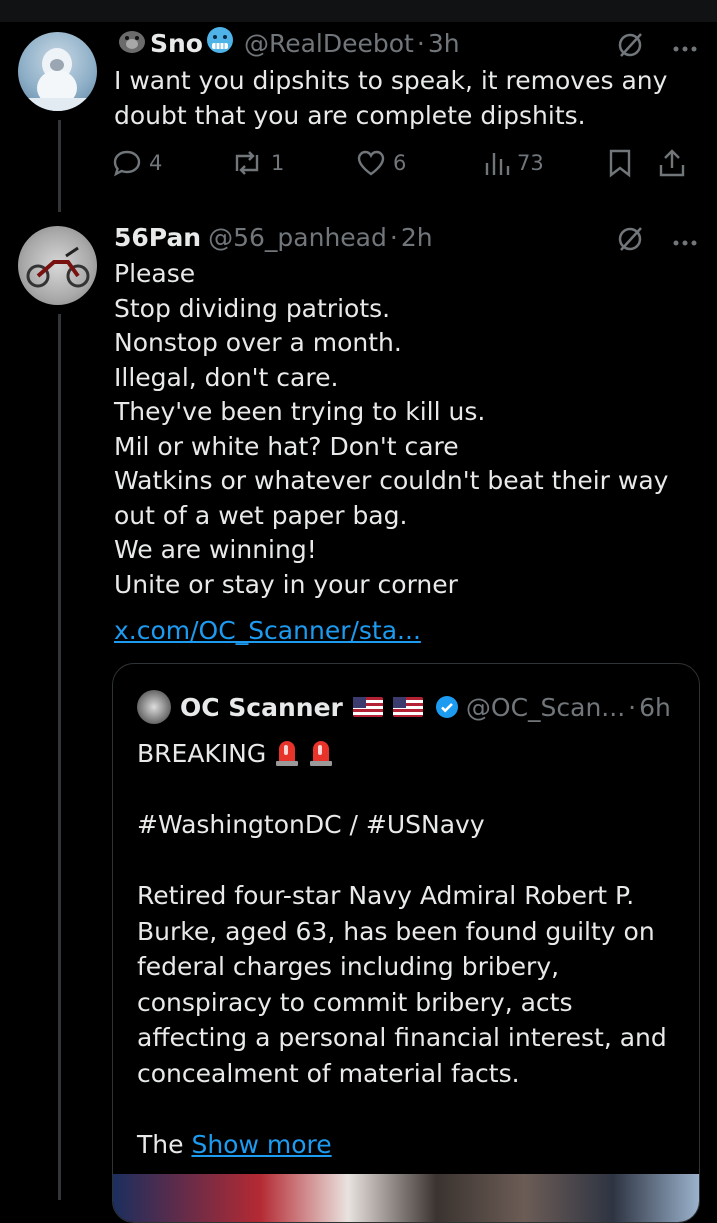 The width and height of the screenshot is (717, 1223). What do you see at coordinates (546, 163) in the screenshot?
I see `views-button: 73` at bounding box center [546, 163].